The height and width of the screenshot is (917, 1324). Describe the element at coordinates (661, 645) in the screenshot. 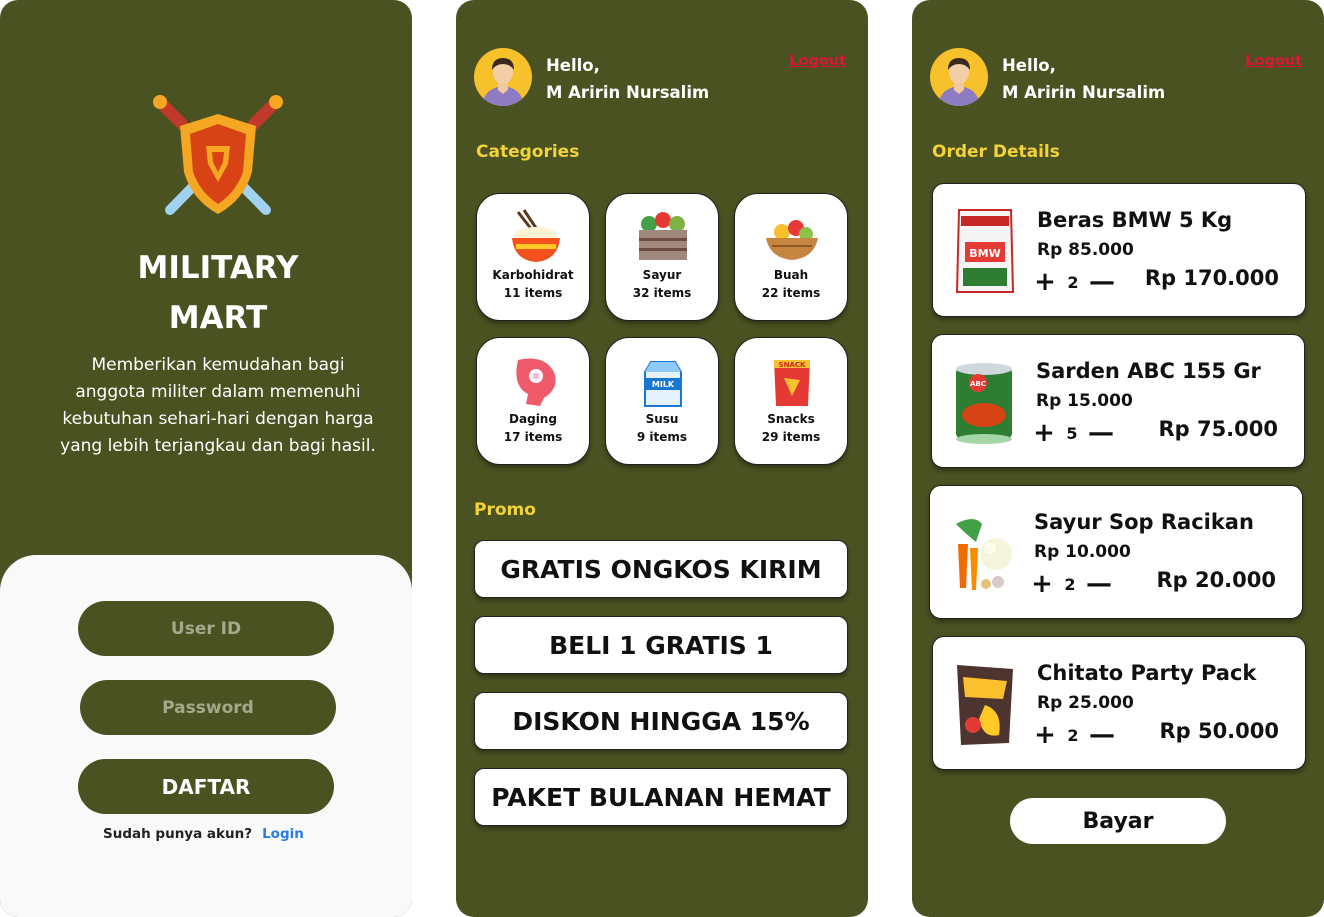

I see `promo-beli-1-gratis-1: BELI 1 GRATIS 1` at that location.